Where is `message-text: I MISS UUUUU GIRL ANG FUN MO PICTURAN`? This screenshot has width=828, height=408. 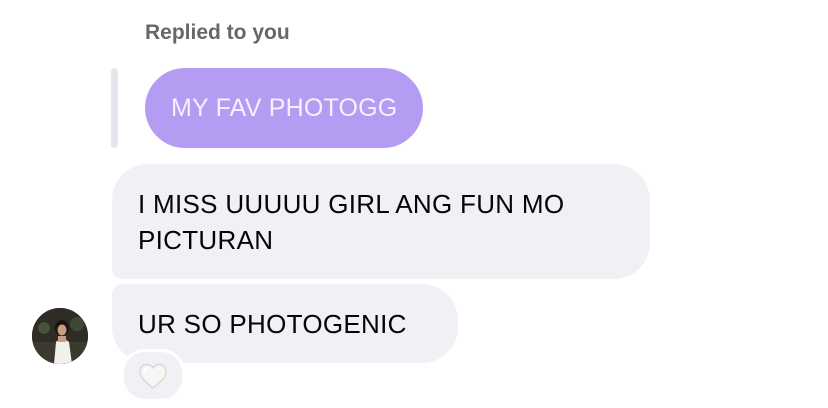 message-text: I MISS UUUUU GIRL ANG FUN MO PICTURAN is located at coordinates (351, 221).